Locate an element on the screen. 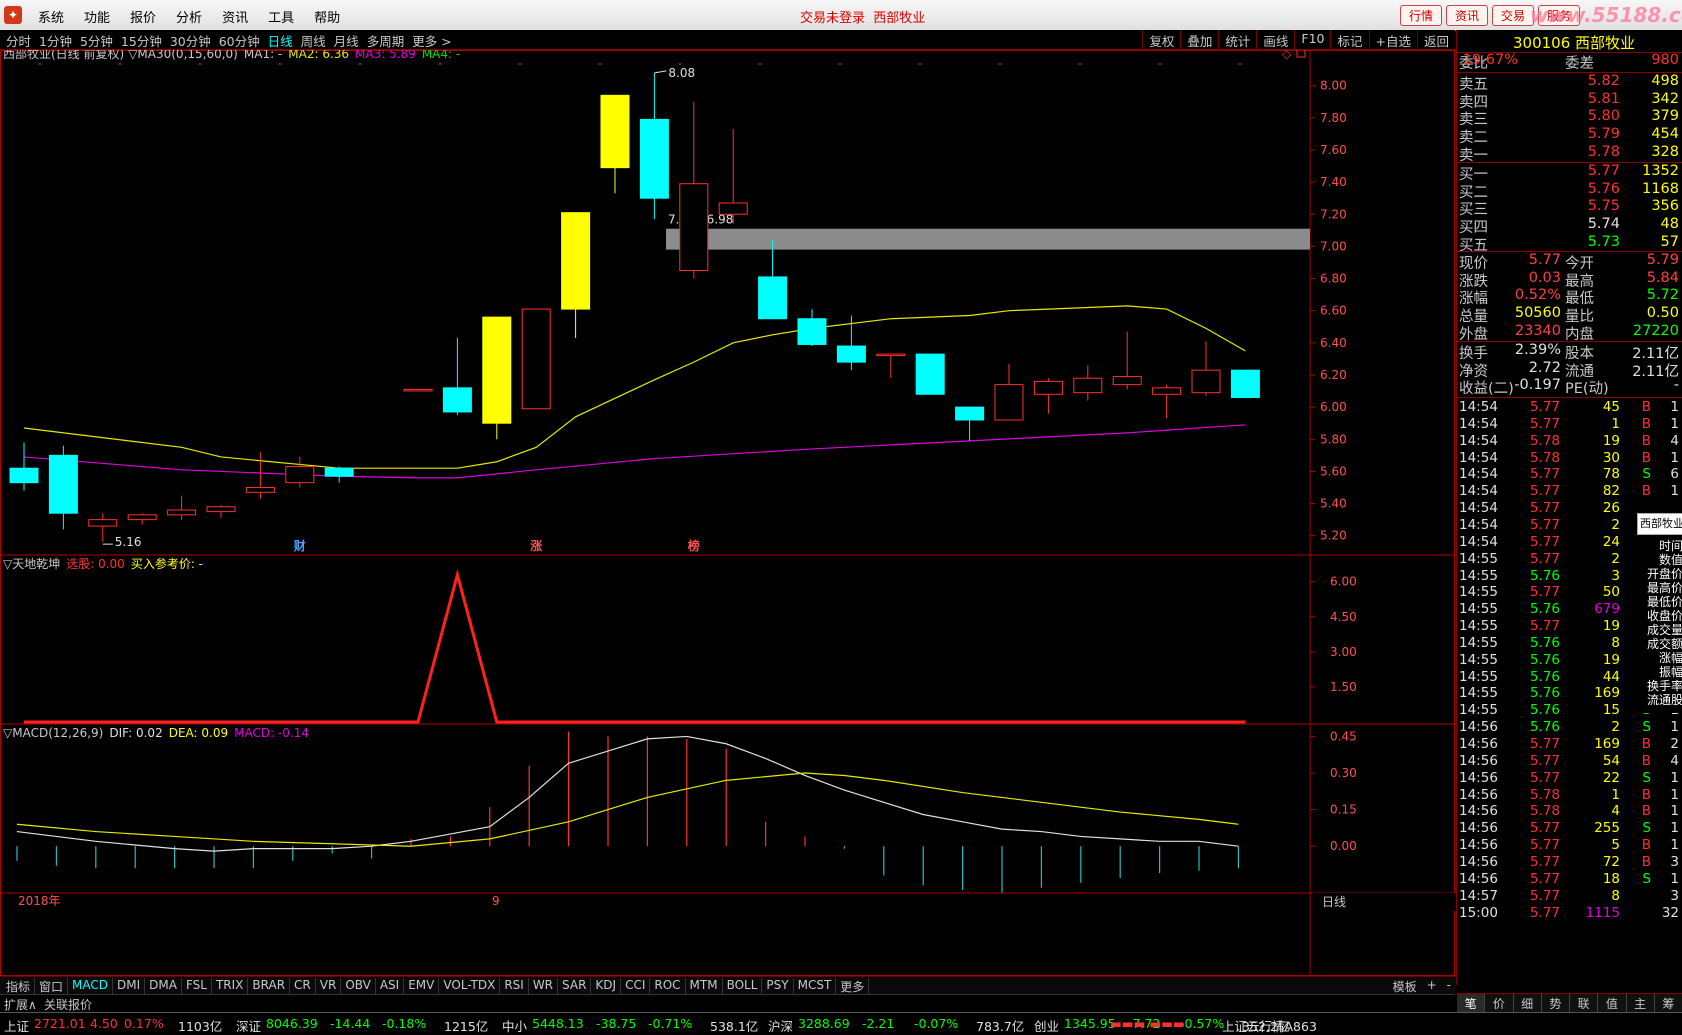 This screenshot has width=1682, height=1035. status-sh-amt: 1103亿 is located at coordinates (200, 1026).